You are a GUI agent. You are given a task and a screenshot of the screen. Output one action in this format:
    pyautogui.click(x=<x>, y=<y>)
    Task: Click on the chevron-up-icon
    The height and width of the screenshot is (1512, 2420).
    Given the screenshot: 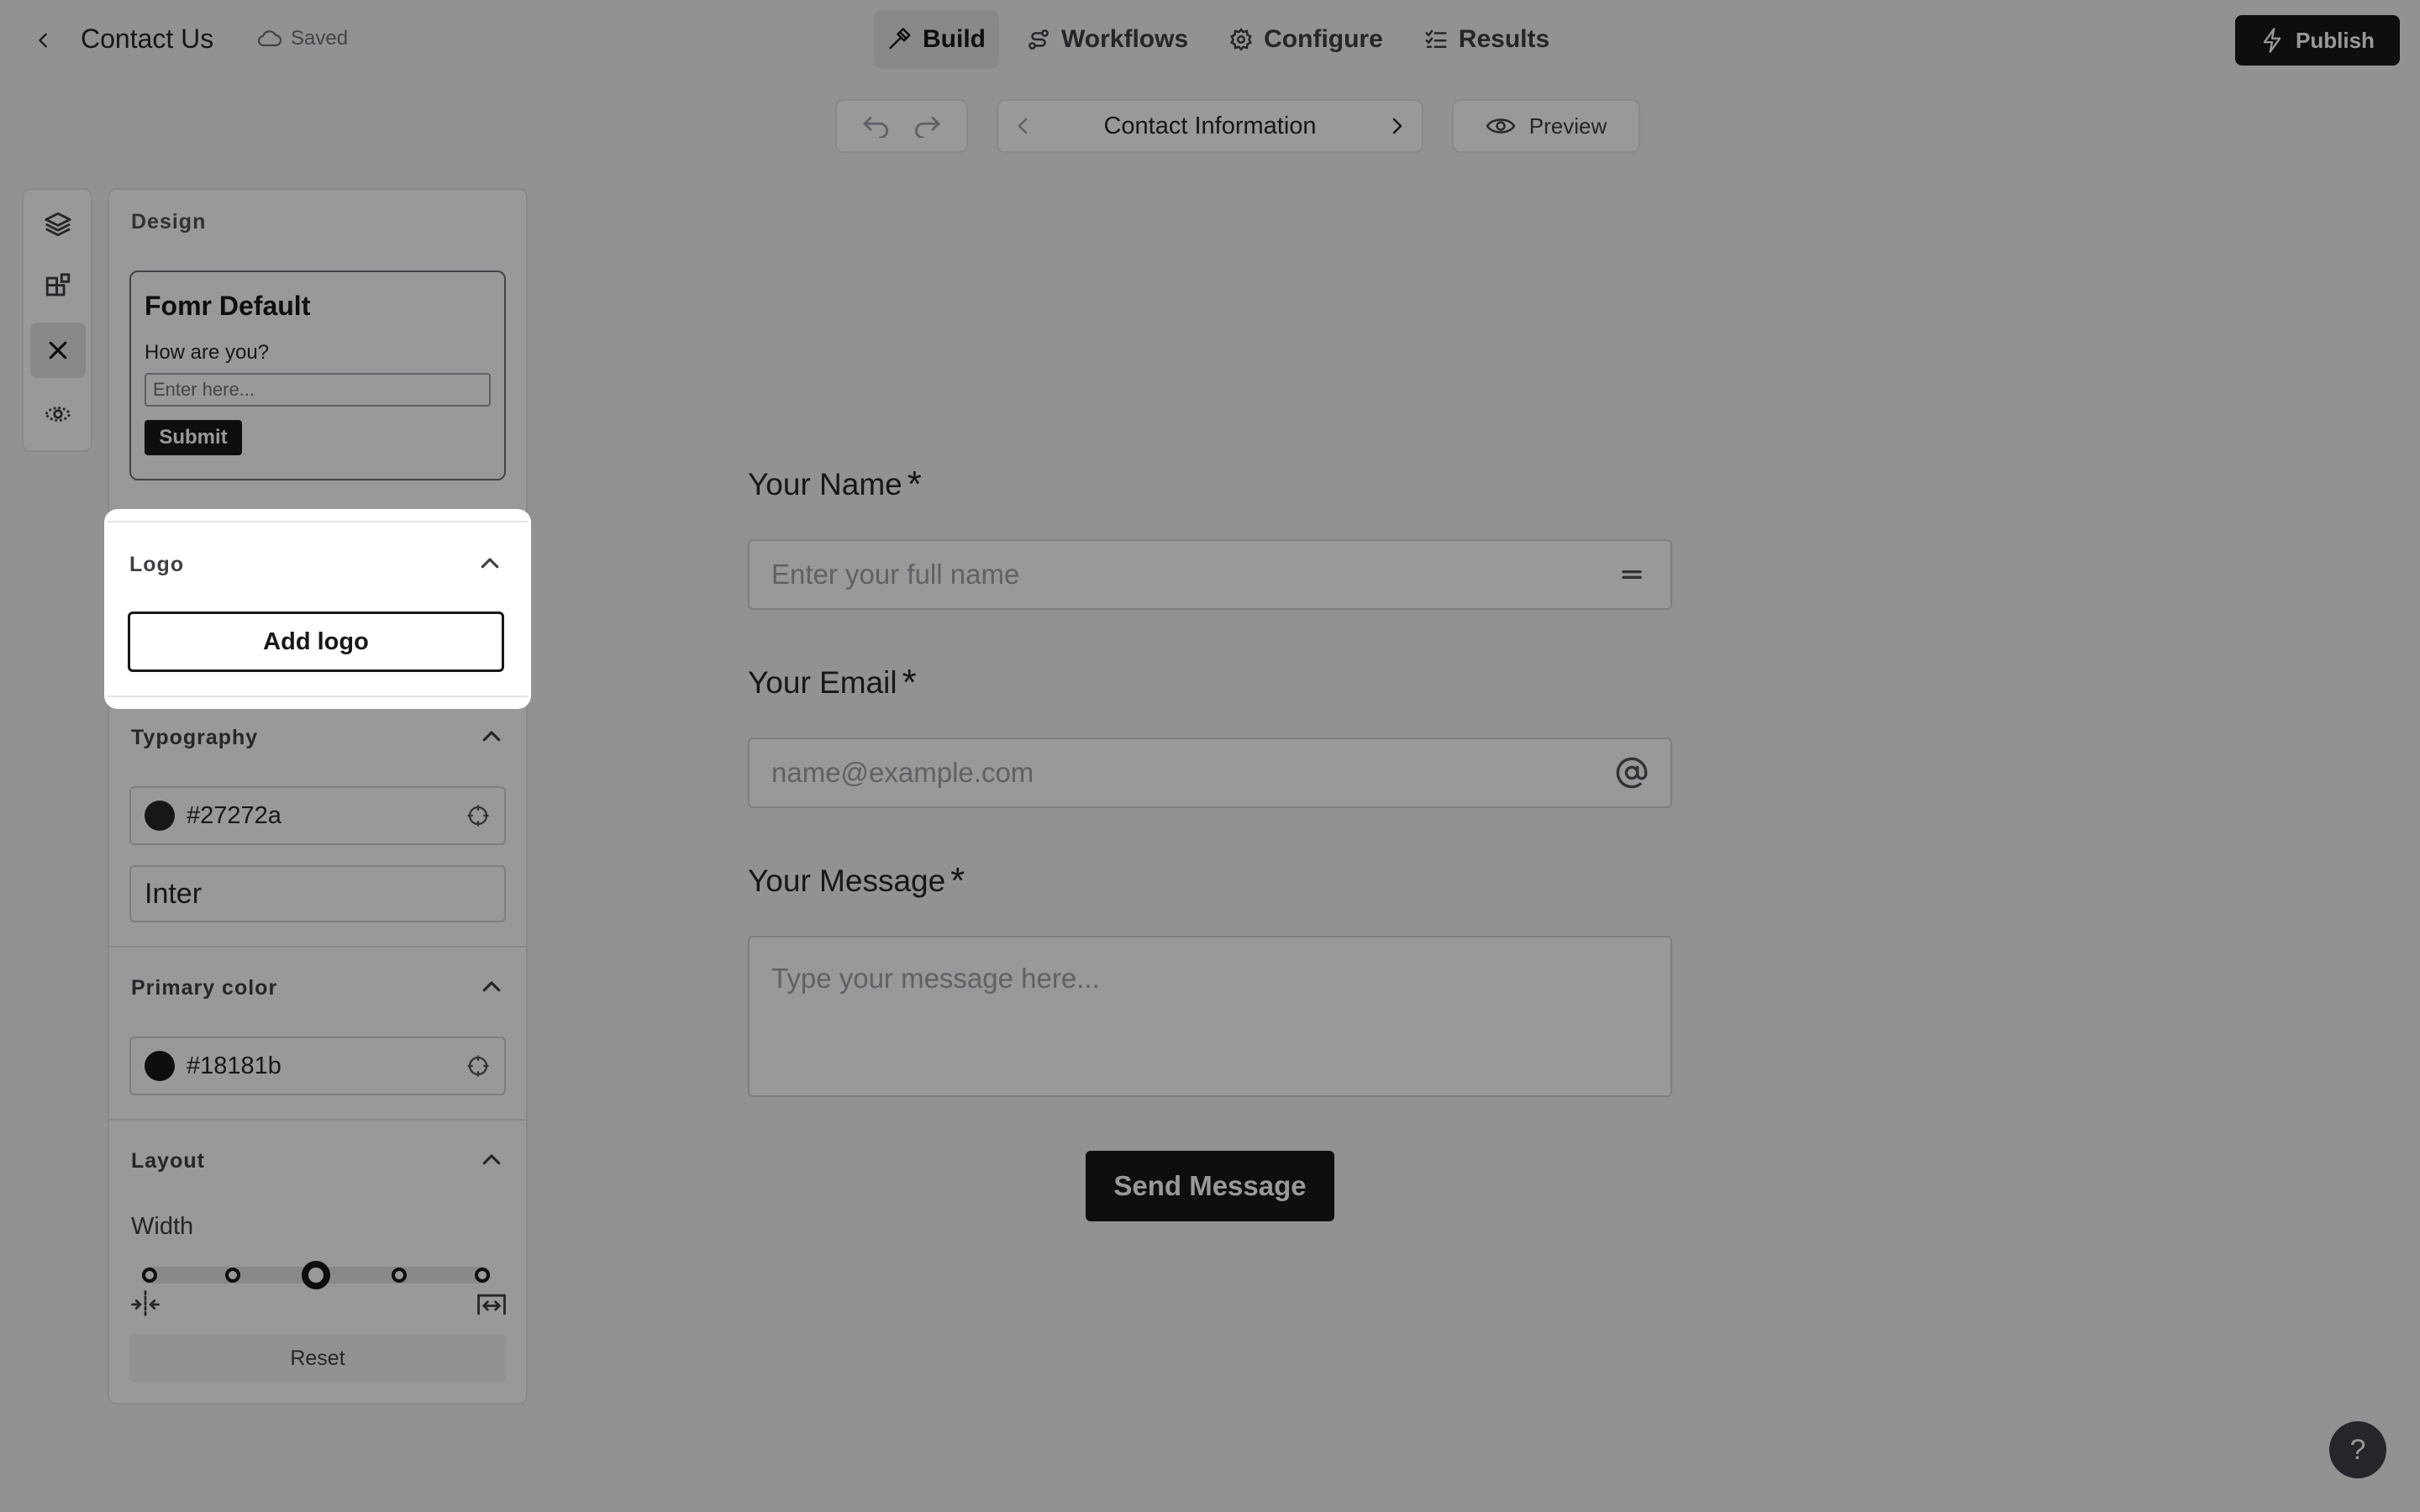 What is the action you would take?
    pyautogui.click(x=490, y=563)
    